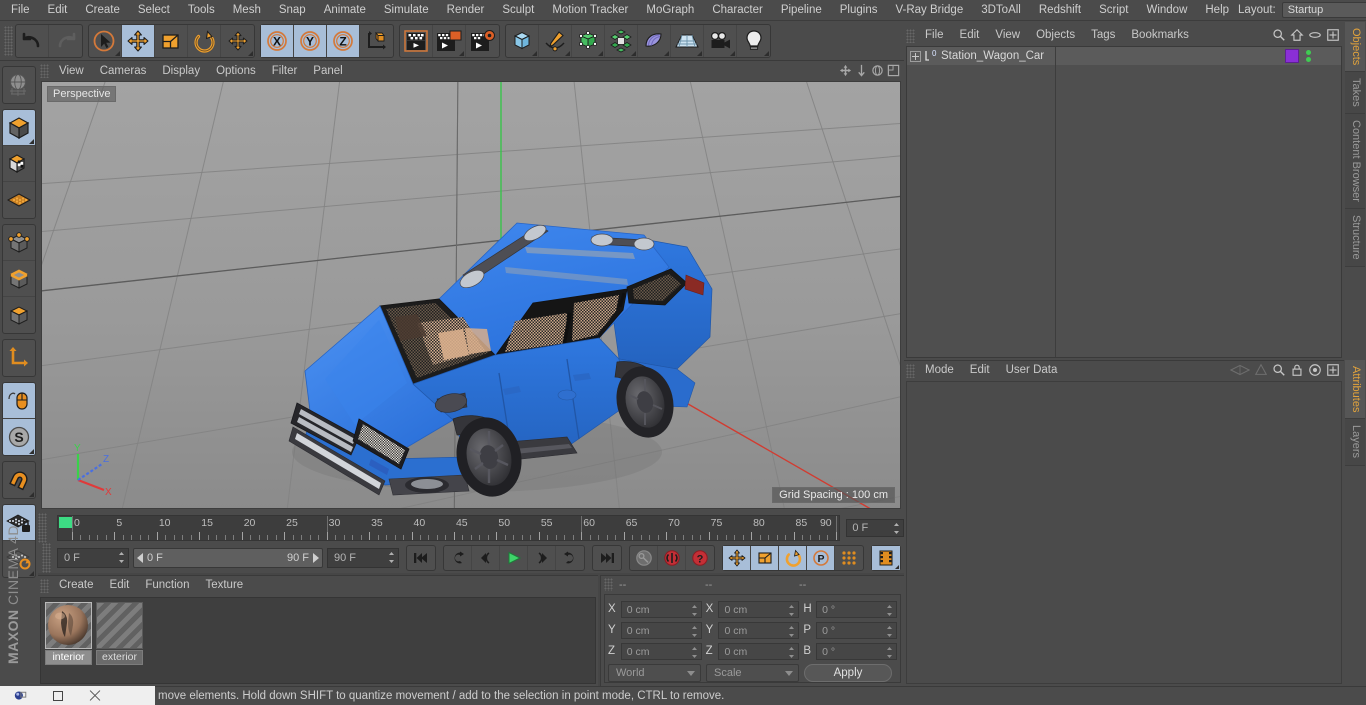 This screenshot has height=705, width=1366. I want to click on object-tree: 0 Station_Wagon_Car, so click(1124, 202).